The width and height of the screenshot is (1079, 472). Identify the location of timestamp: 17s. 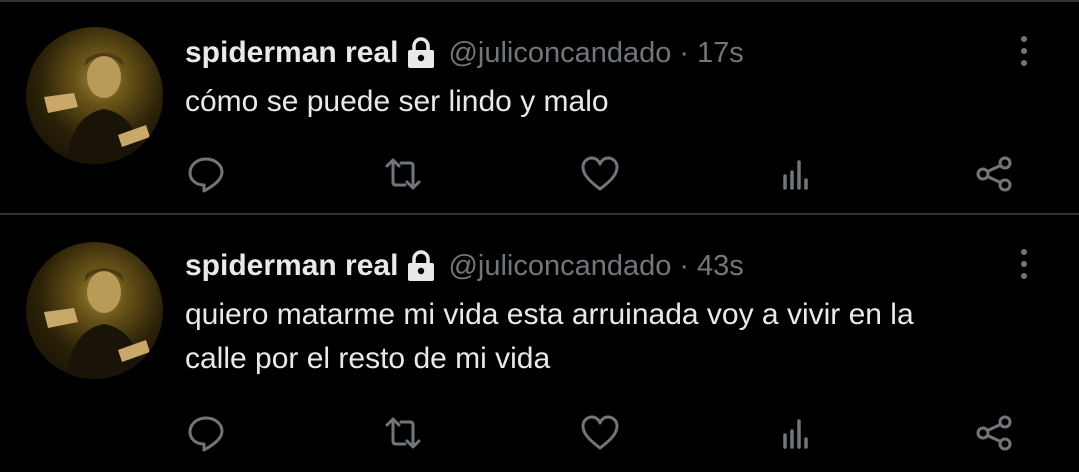
(720, 53).